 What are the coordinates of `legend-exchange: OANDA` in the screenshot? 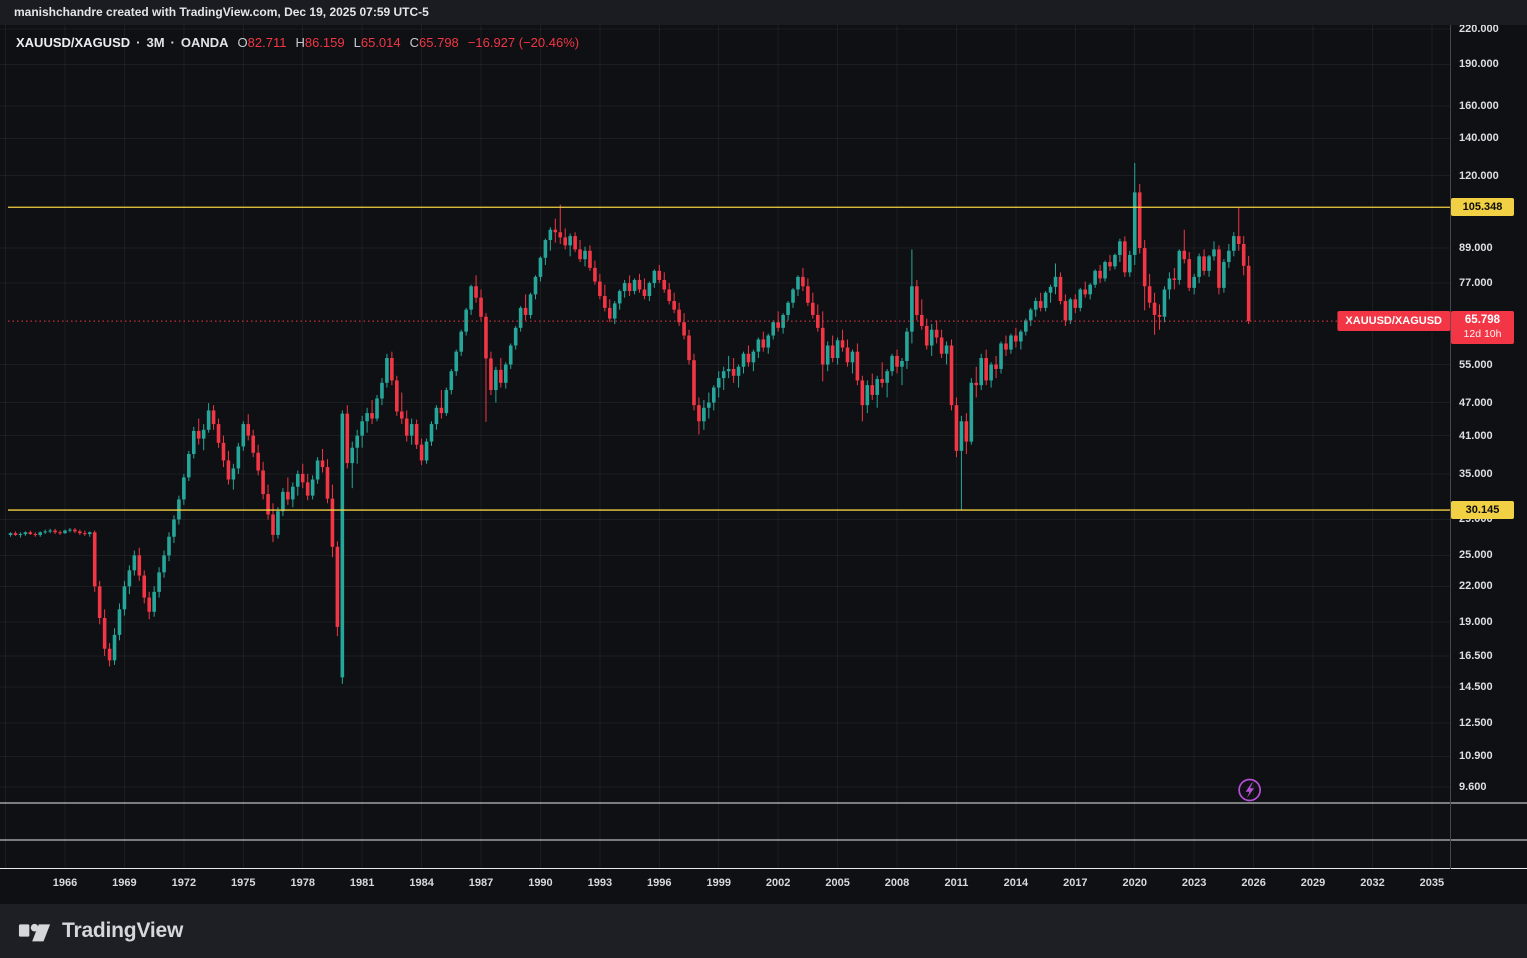 It's located at (204, 42).